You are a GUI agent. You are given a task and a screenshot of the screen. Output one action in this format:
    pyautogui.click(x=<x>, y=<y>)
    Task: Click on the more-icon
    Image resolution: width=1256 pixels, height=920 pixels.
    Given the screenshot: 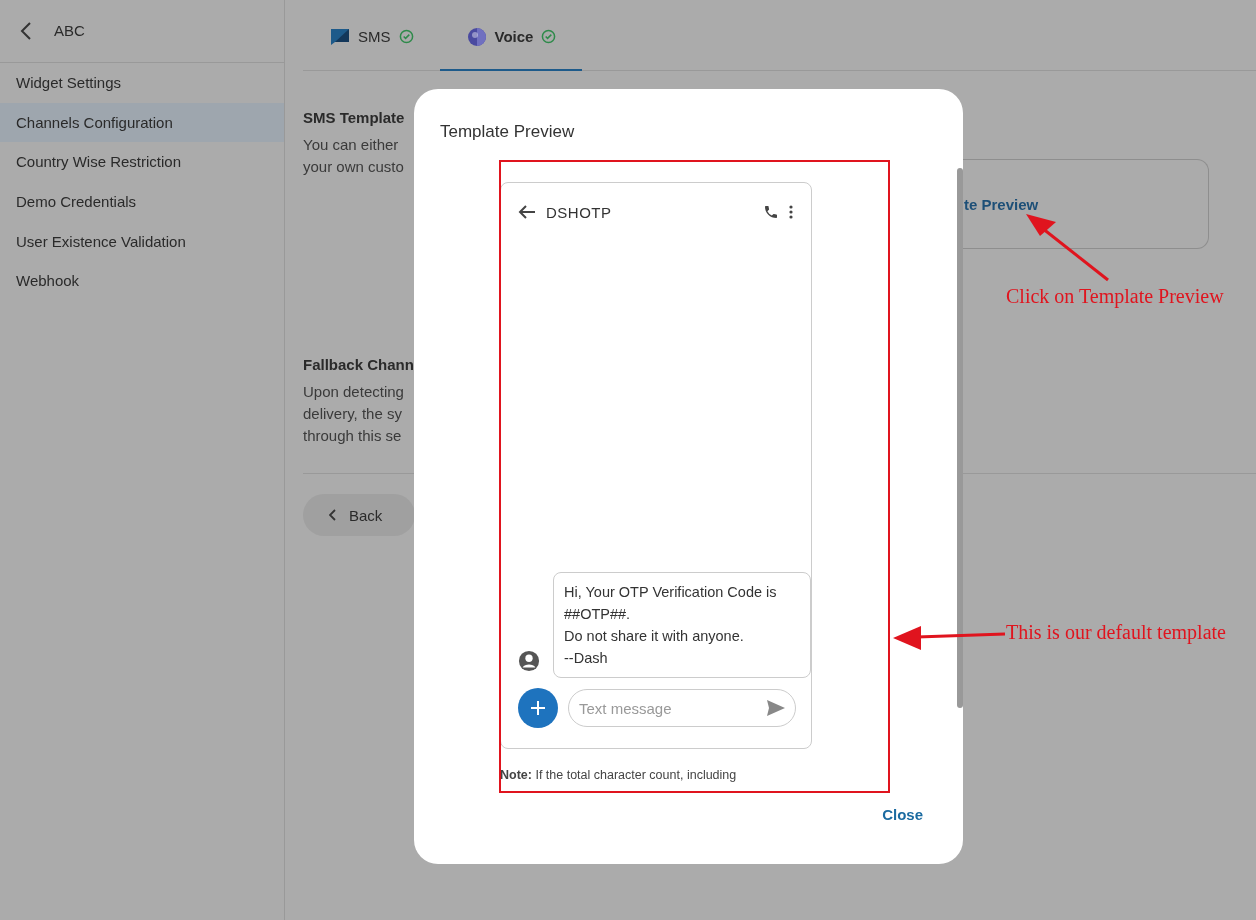 What is the action you would take?
    pyautogui.click(x=791, y=212)
    